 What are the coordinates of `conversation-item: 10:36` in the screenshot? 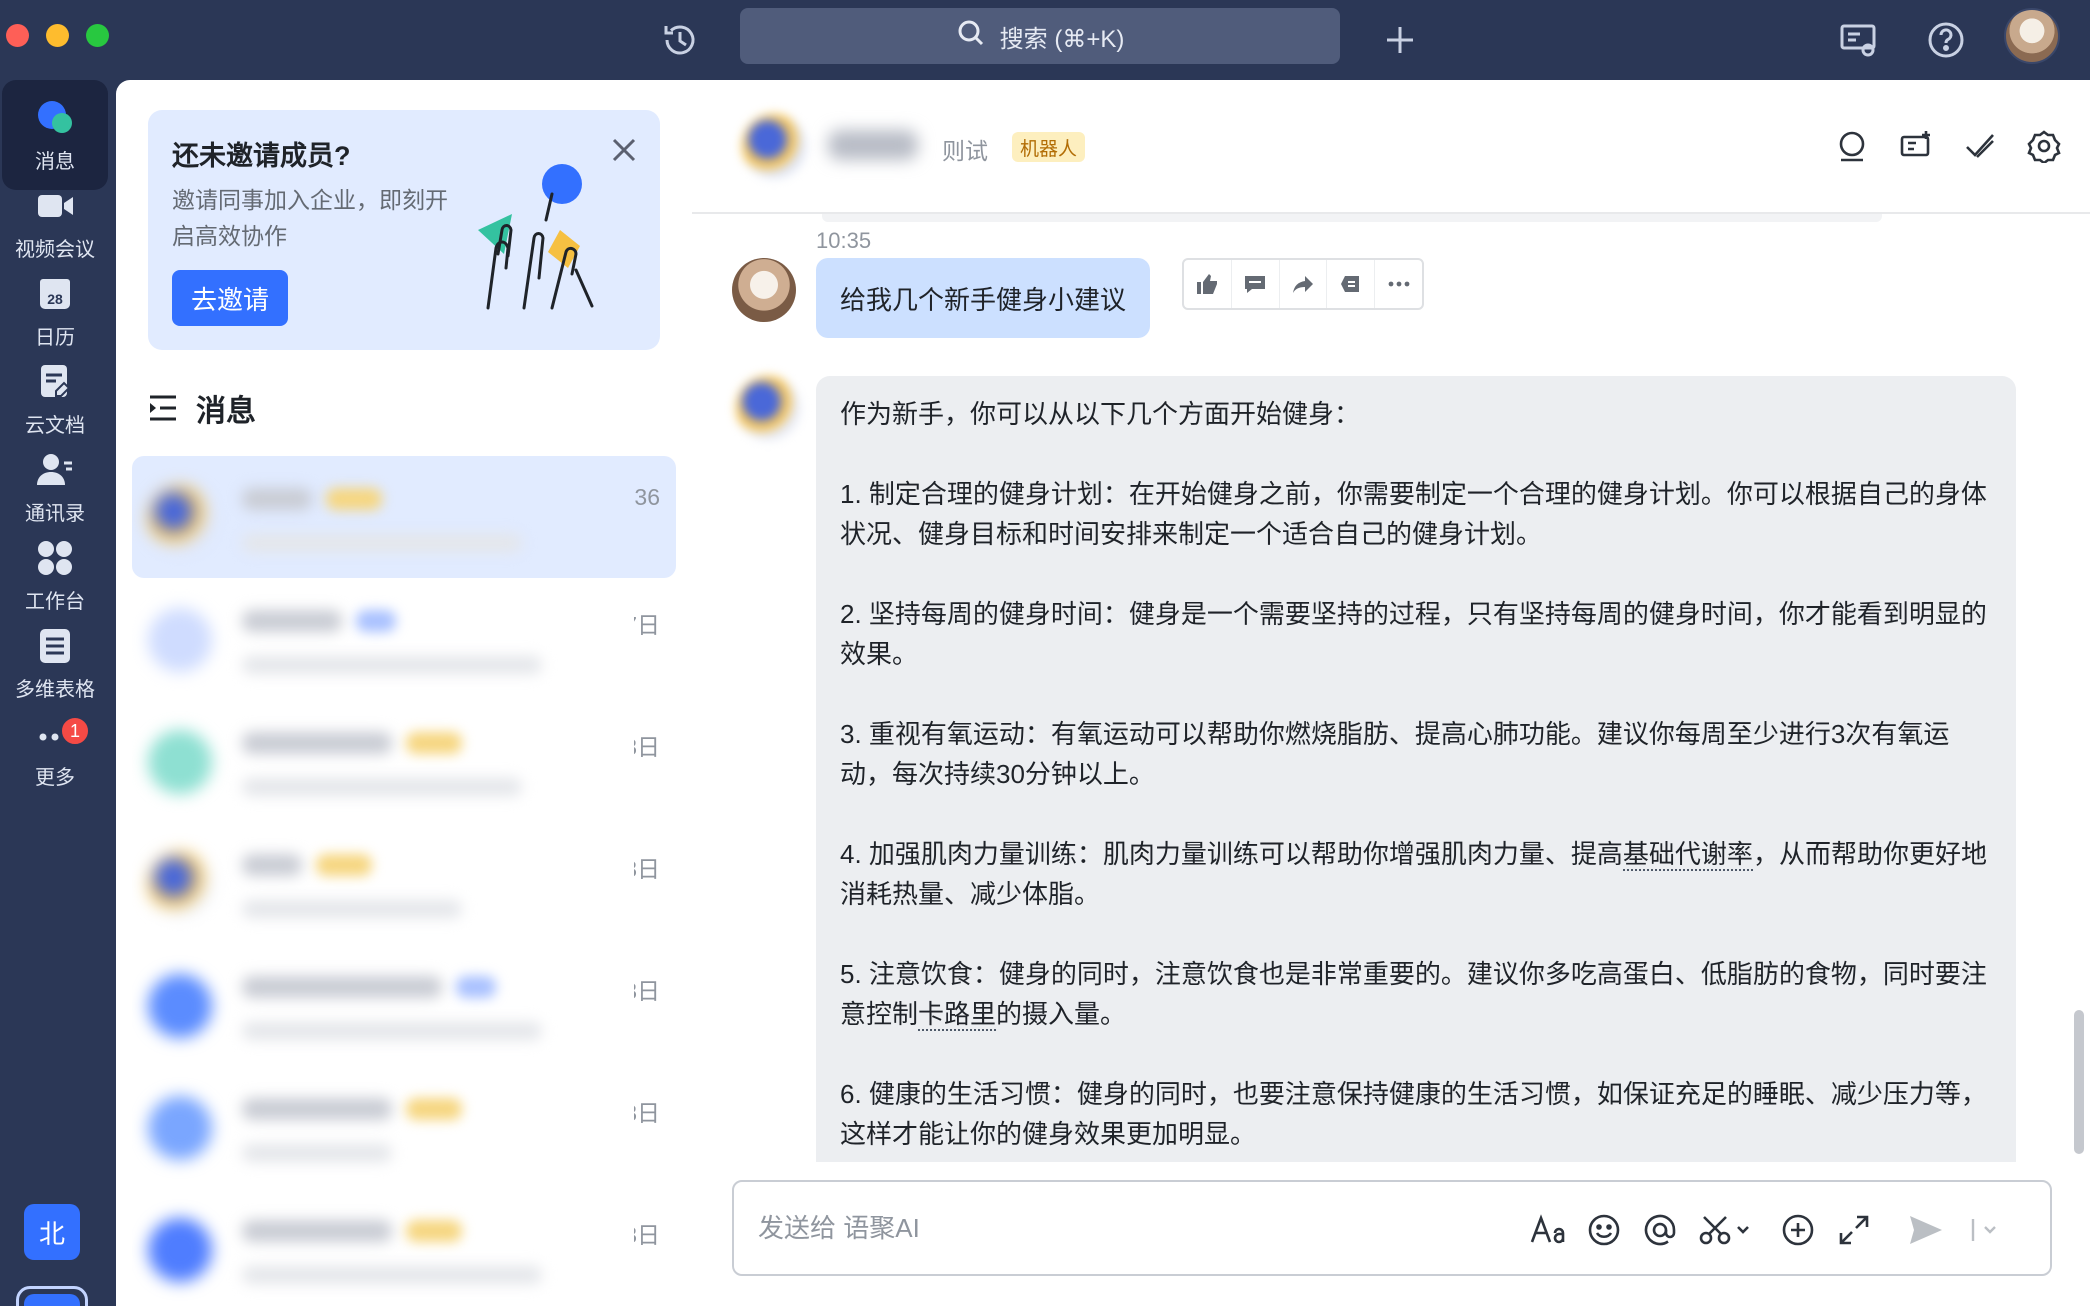 It's located at (404, 517).